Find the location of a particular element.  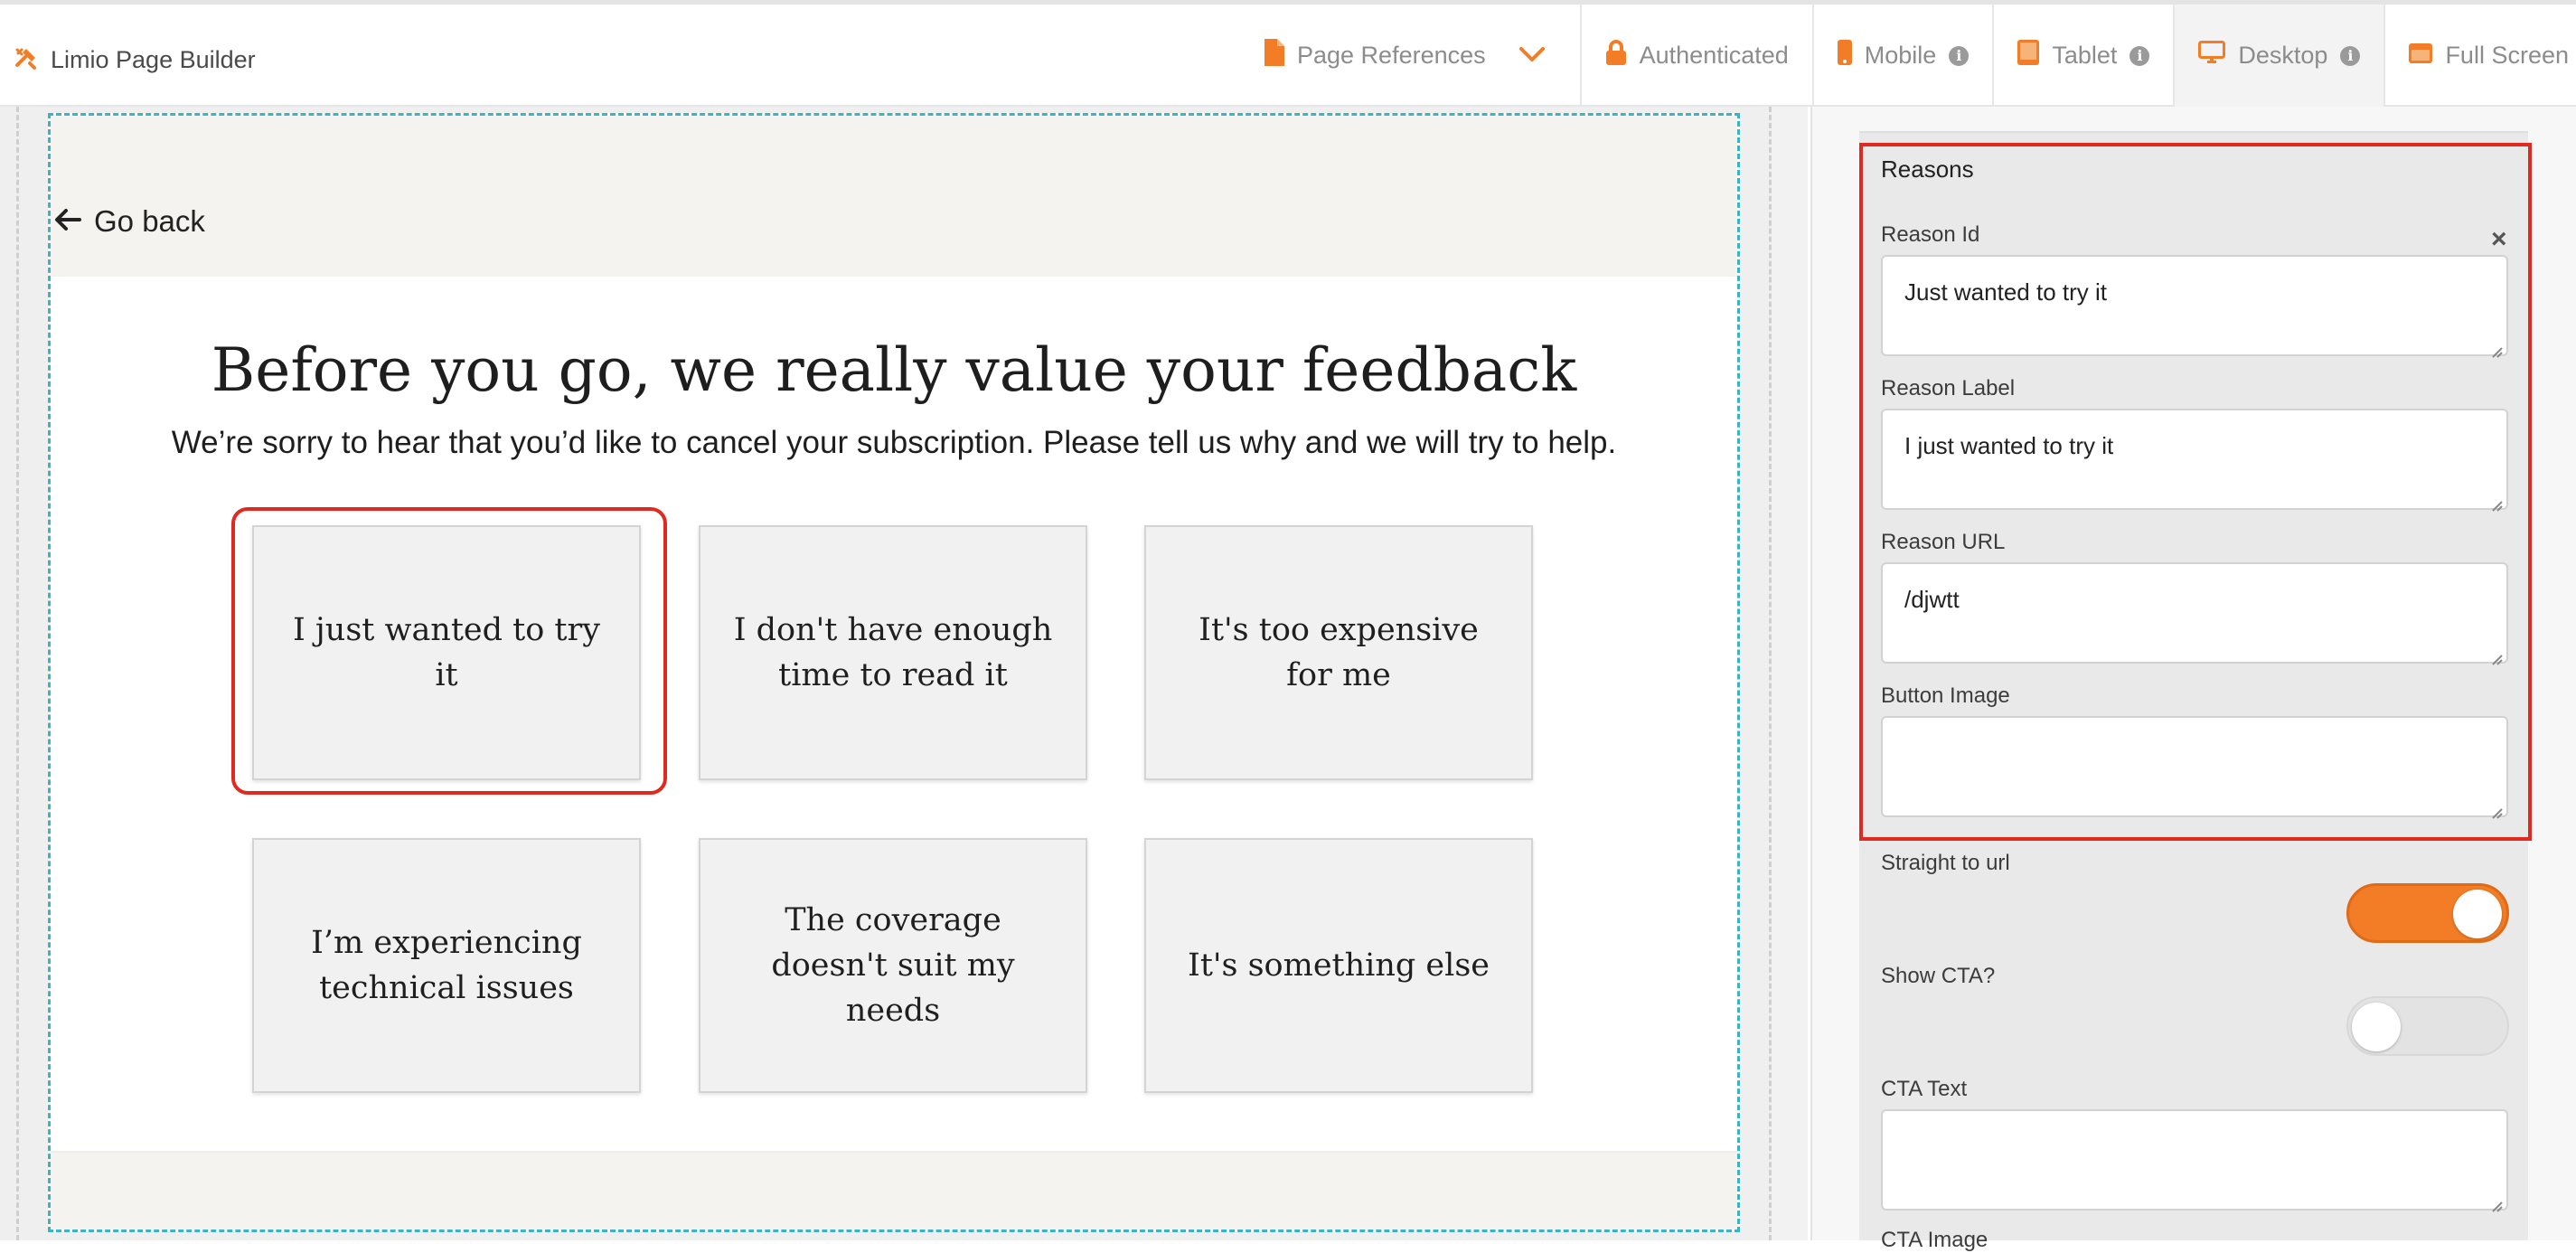

tab-desktop: Desktop i is located at coordinates (2279, 56).